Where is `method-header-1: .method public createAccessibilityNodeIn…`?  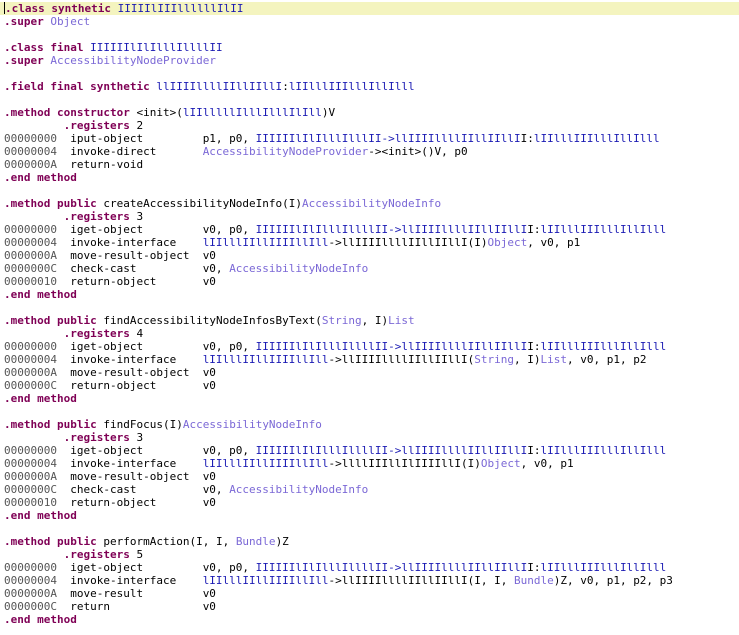 method-header-1: .method public createAccessibilityNodeIn… is located at coordinates (222, 203).